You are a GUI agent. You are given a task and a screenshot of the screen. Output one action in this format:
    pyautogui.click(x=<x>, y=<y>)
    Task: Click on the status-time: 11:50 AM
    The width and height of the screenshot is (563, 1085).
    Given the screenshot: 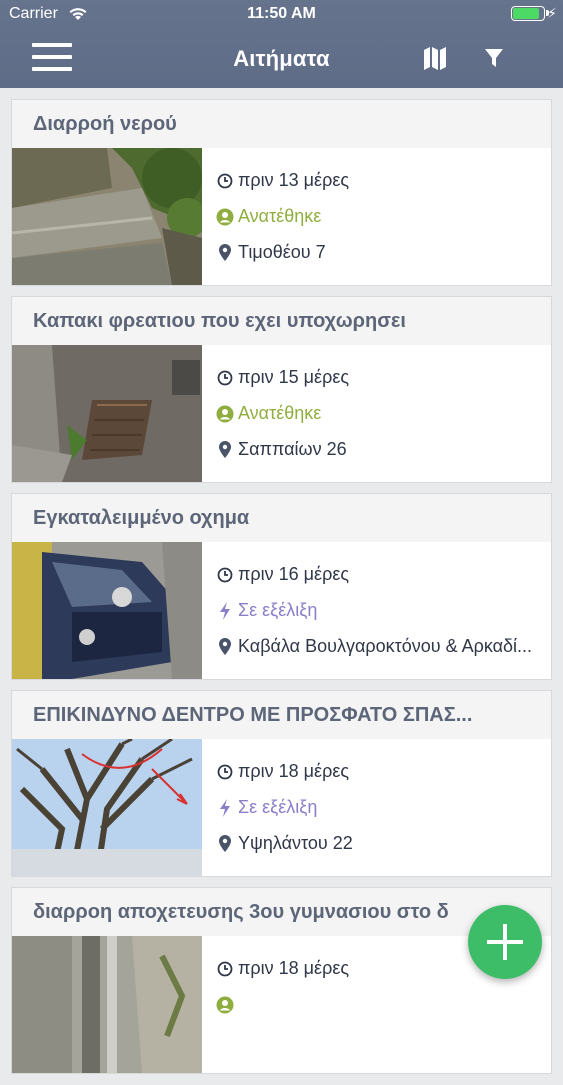 What is the action you would take?
    pyautogui.click(x=281, y=13)
    